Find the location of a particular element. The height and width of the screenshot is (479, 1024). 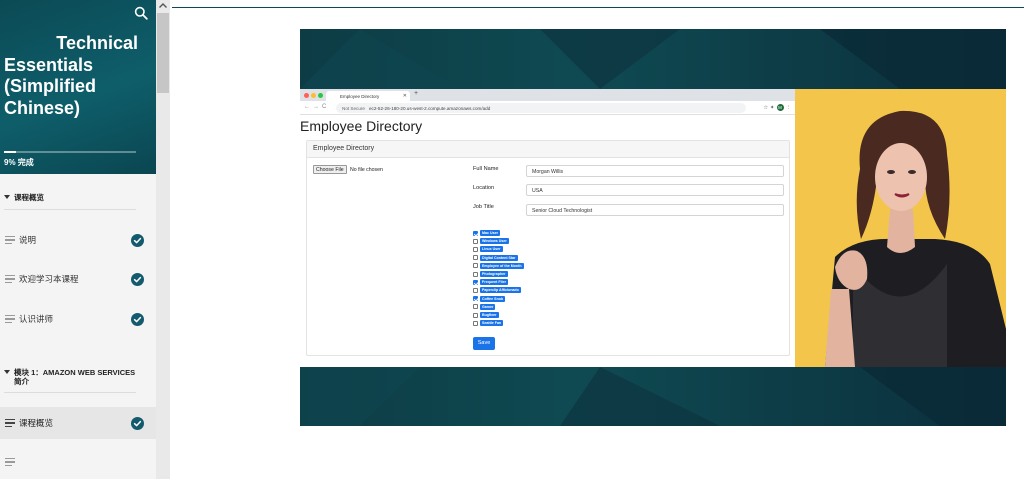

badge-label: Photographer is located at coordinates (494, 274).